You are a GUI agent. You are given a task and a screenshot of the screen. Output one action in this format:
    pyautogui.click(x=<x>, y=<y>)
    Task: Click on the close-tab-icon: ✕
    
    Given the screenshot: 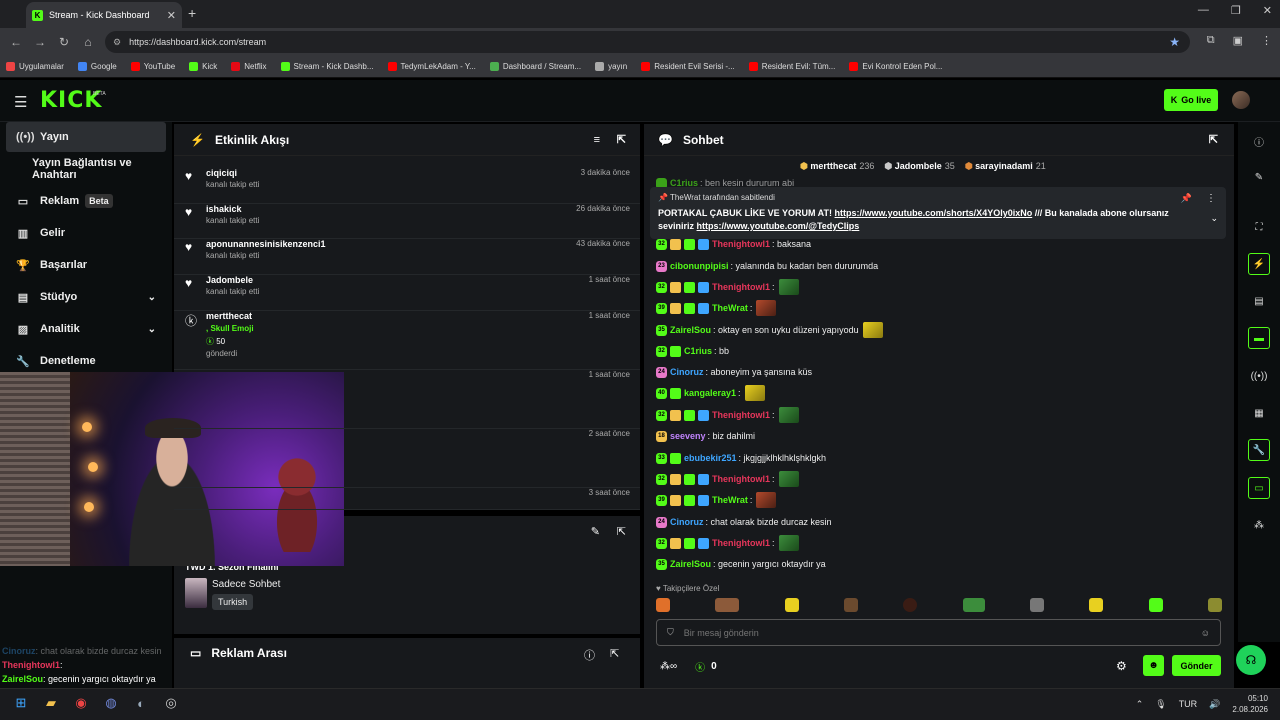 What is the action you would take?
    pyautogui.click(x=171, y=15)
    